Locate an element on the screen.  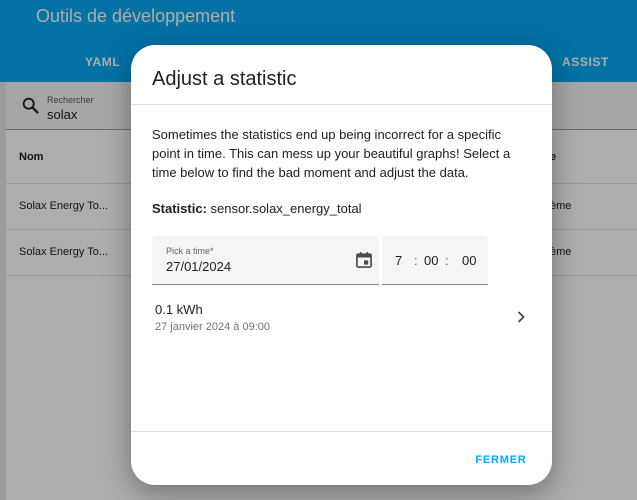
statistic-label: Statistic: is located at coordinates (179, 208).